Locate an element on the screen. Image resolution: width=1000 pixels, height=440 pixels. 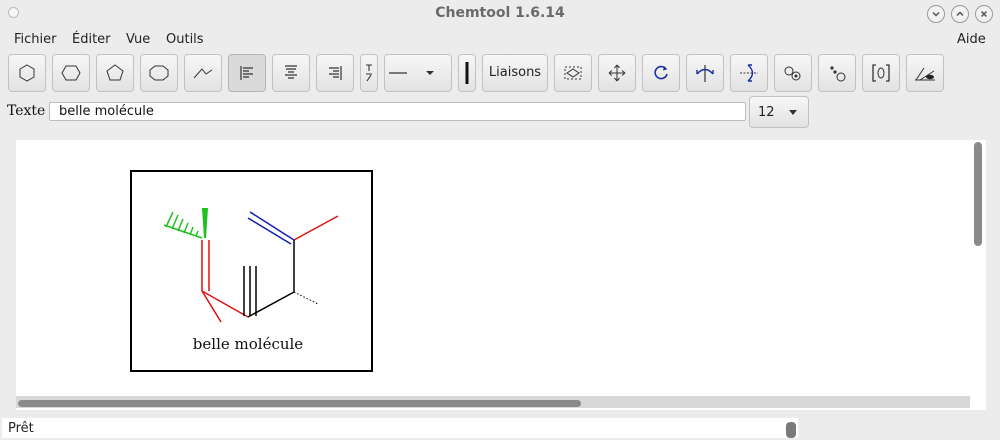
close-icon is located at coordinates (984, 14).